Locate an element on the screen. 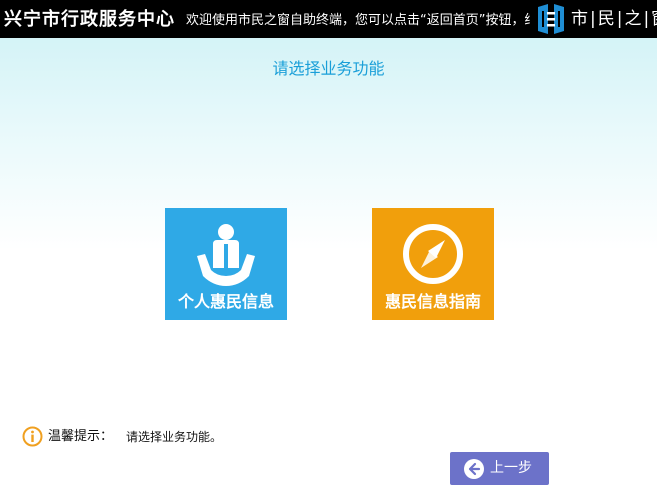 This screenshot has width=657, height=487. personal-benefit-info-tile: 个人惠民信息 is located at coordinates (226, 264).